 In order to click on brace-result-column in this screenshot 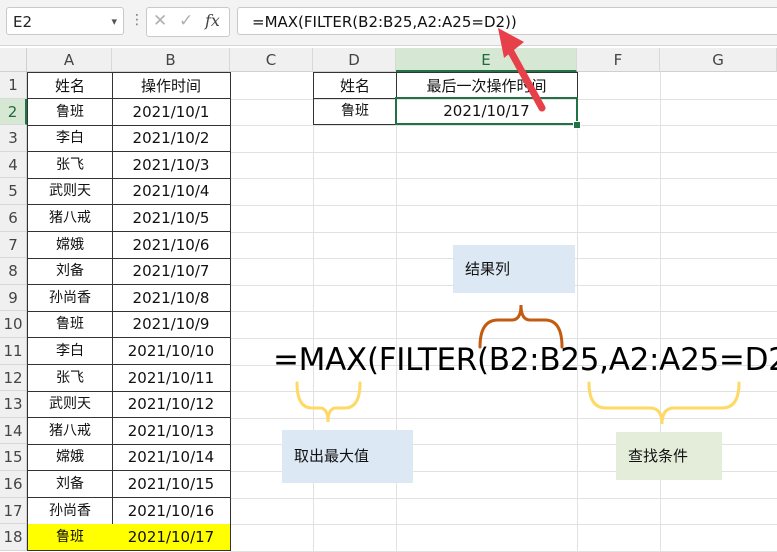, I will do `click(521, 326)`.